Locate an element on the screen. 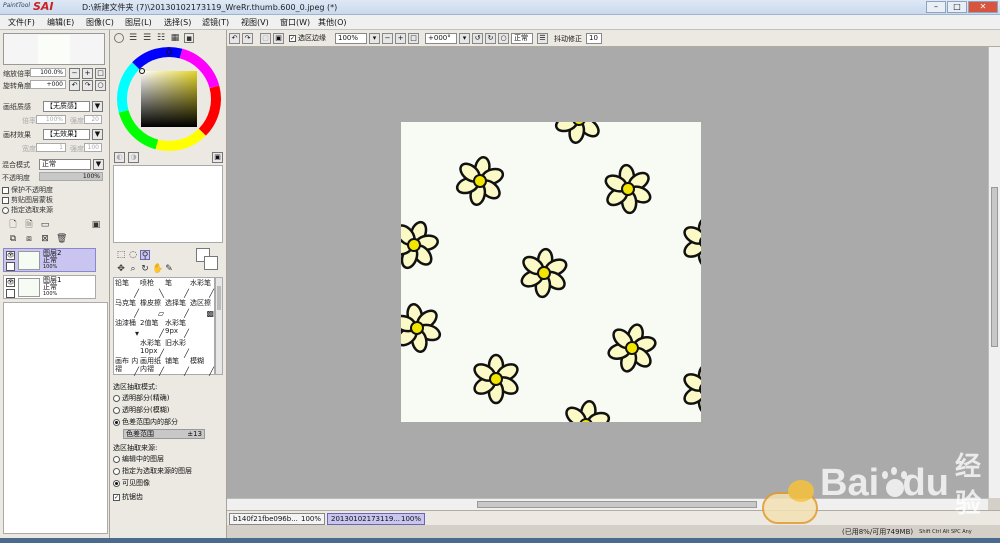 The width and height of the screenshot is (1000, 543). eyedropper-icon: ✎ is located at coordinates (169, 269).